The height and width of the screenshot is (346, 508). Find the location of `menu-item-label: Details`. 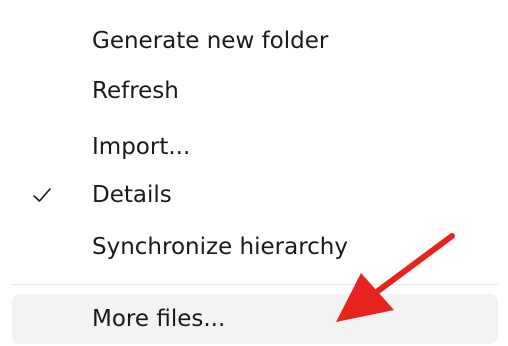

menu-item-label: Details is located at coordinates (132, 195).